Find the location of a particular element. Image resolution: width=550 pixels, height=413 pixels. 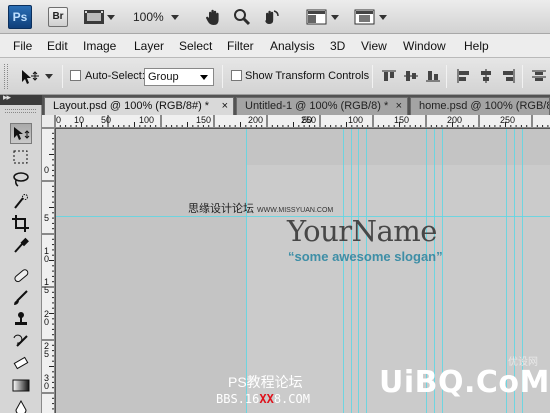

screen-mode-icon is located at coordinates (365, 17).